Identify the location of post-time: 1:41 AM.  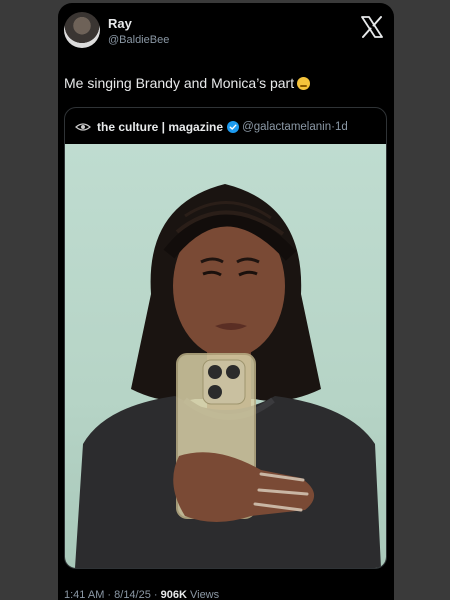
(84, 594).